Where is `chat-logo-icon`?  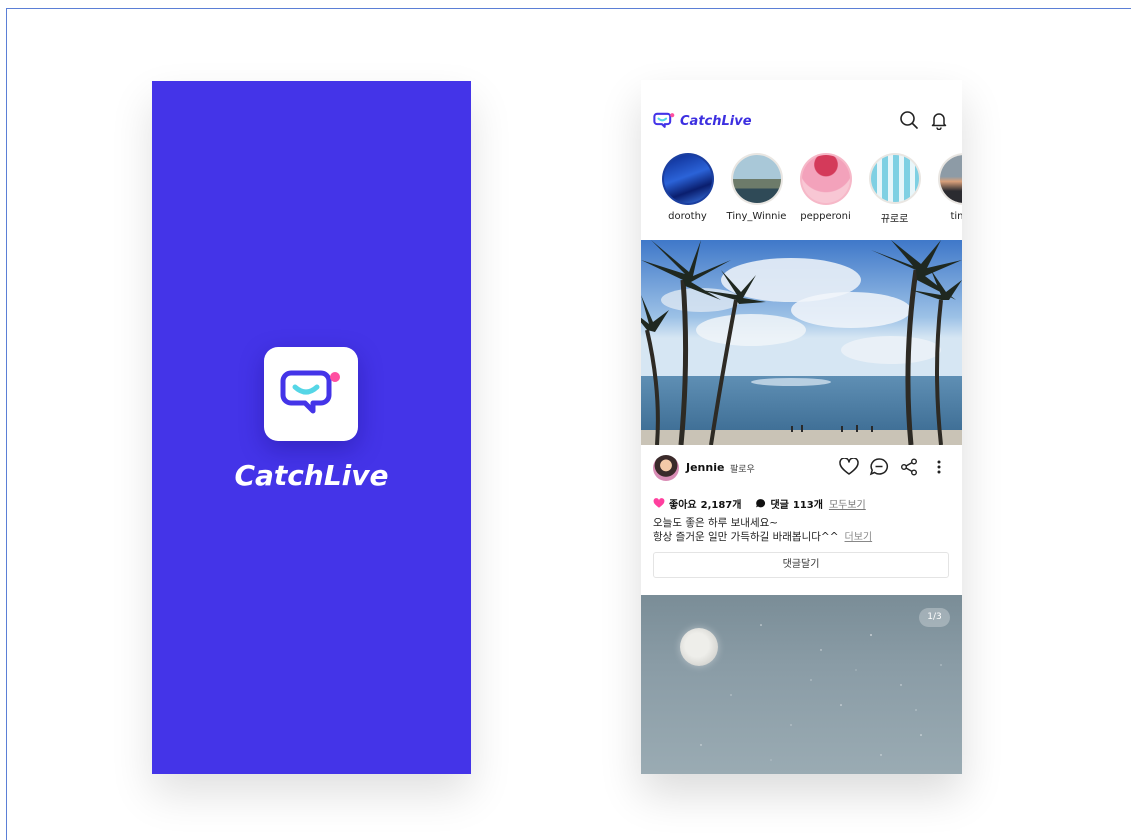
chat-logo-icon is located at coordinates (664, 120).